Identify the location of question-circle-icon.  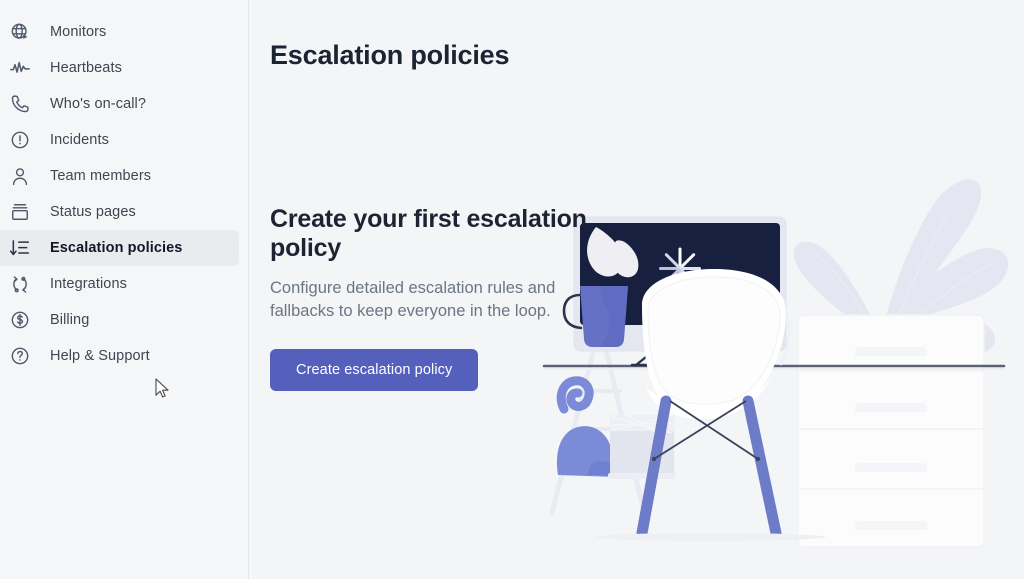
(20, 356).